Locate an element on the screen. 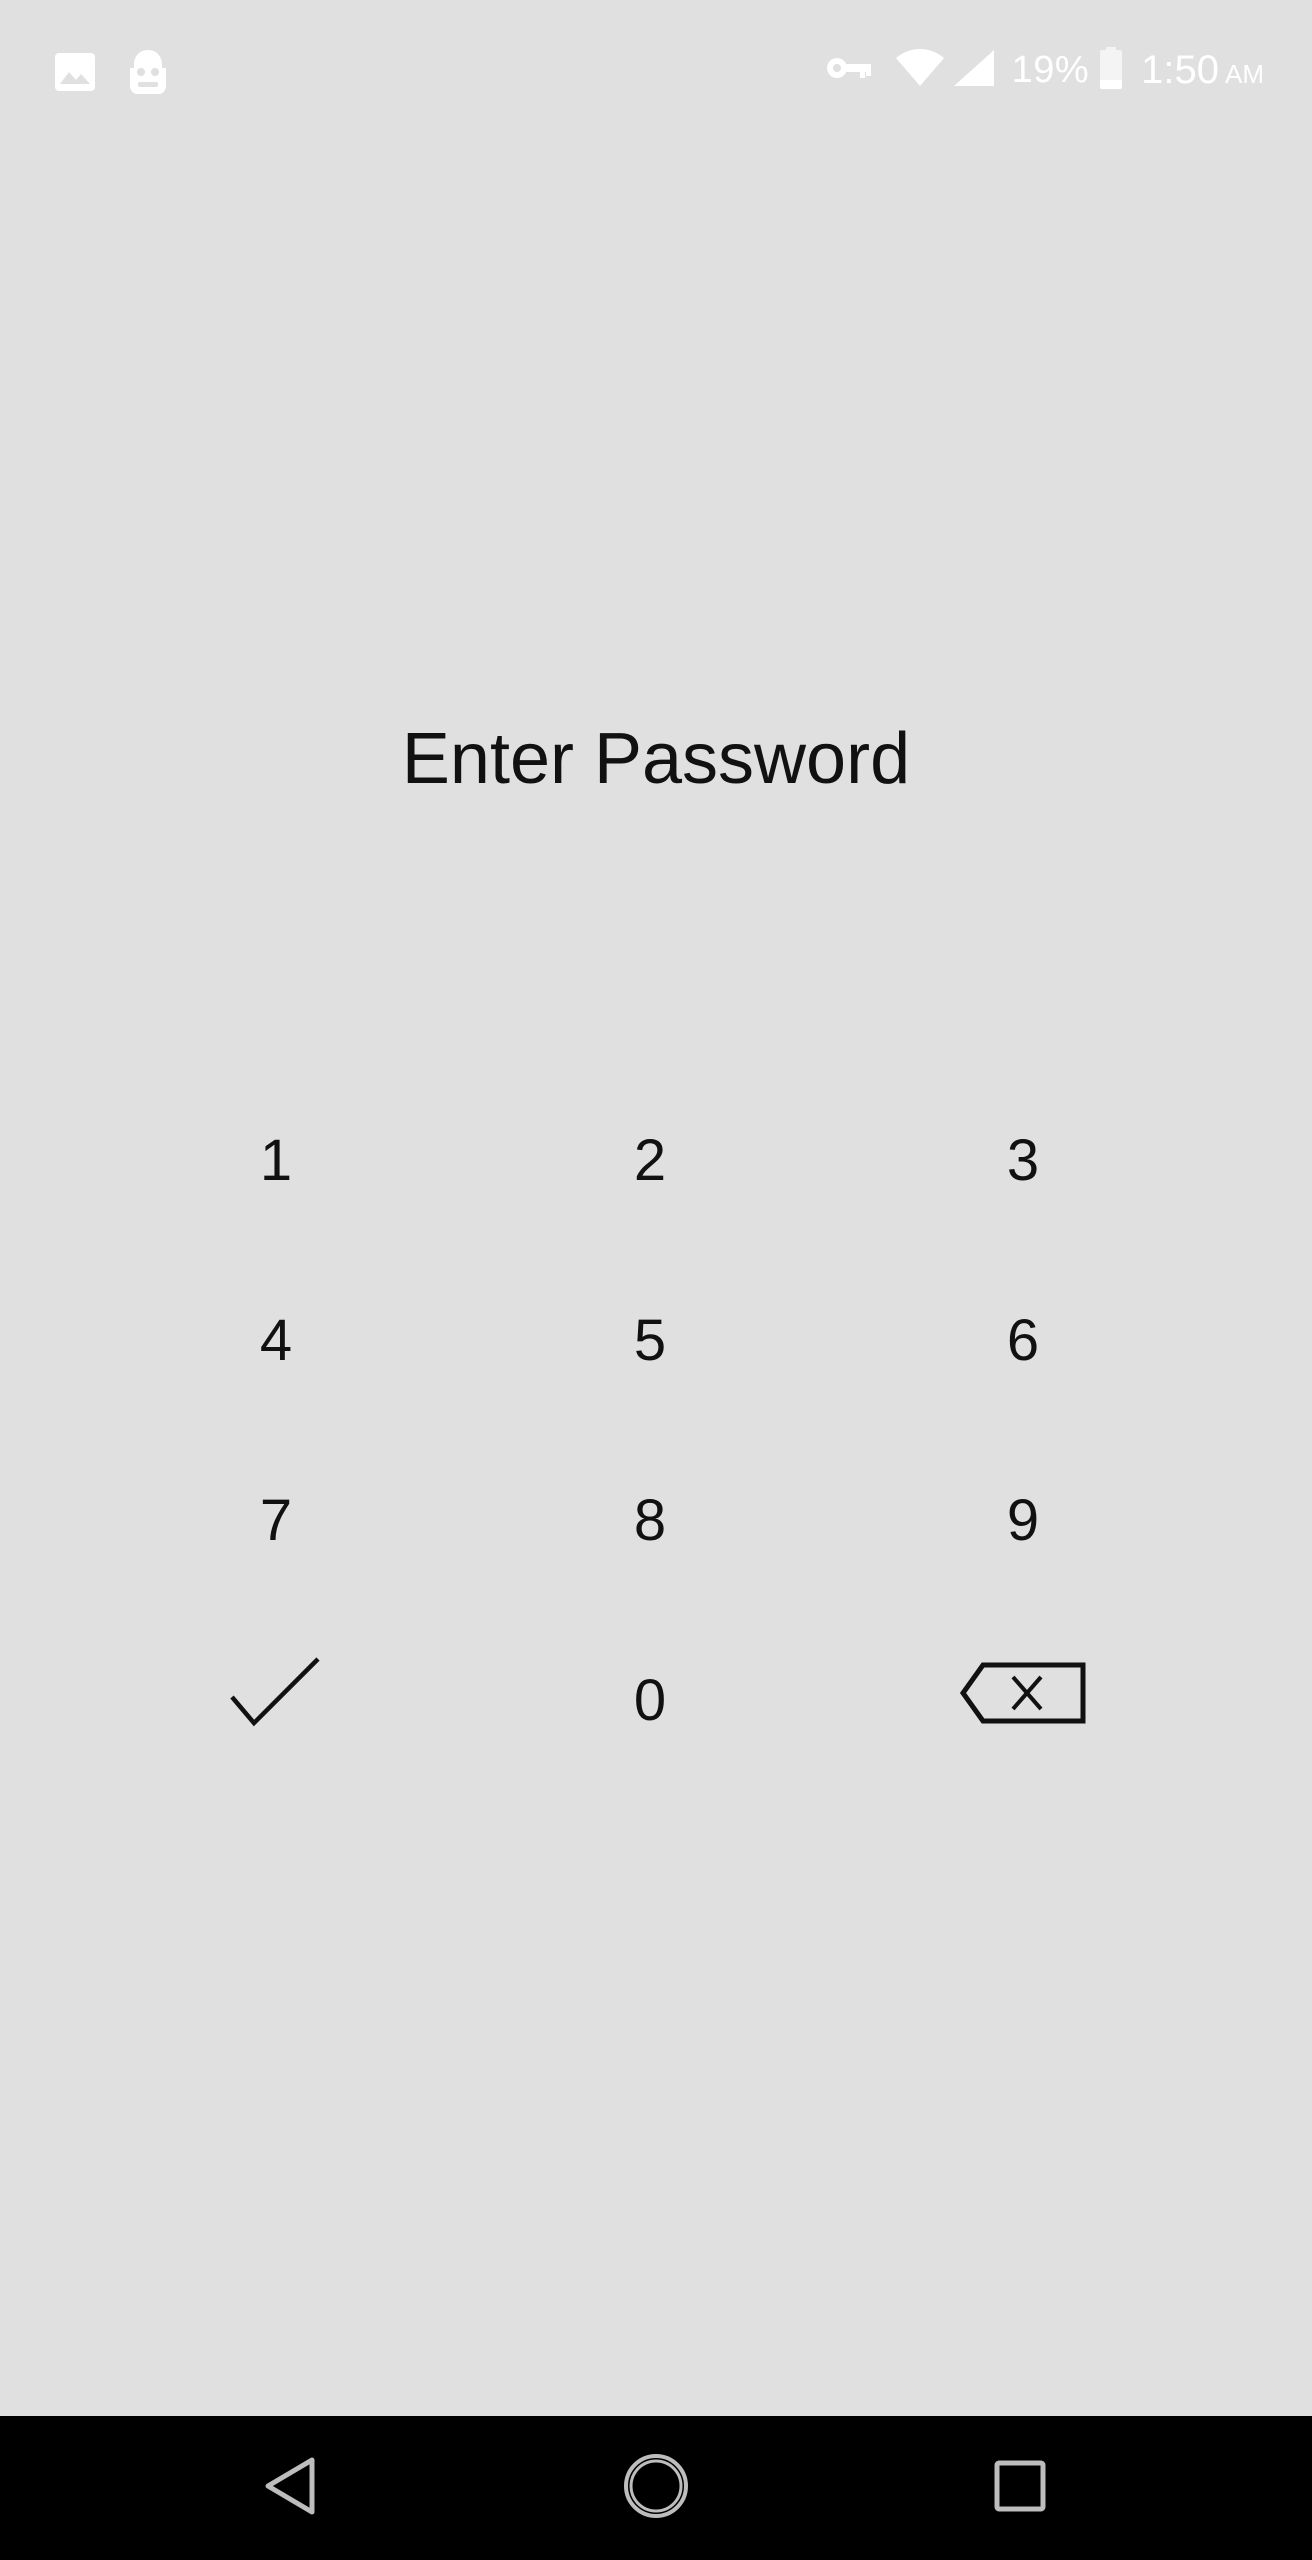  back-icon is located at coordinates (290, 2488).